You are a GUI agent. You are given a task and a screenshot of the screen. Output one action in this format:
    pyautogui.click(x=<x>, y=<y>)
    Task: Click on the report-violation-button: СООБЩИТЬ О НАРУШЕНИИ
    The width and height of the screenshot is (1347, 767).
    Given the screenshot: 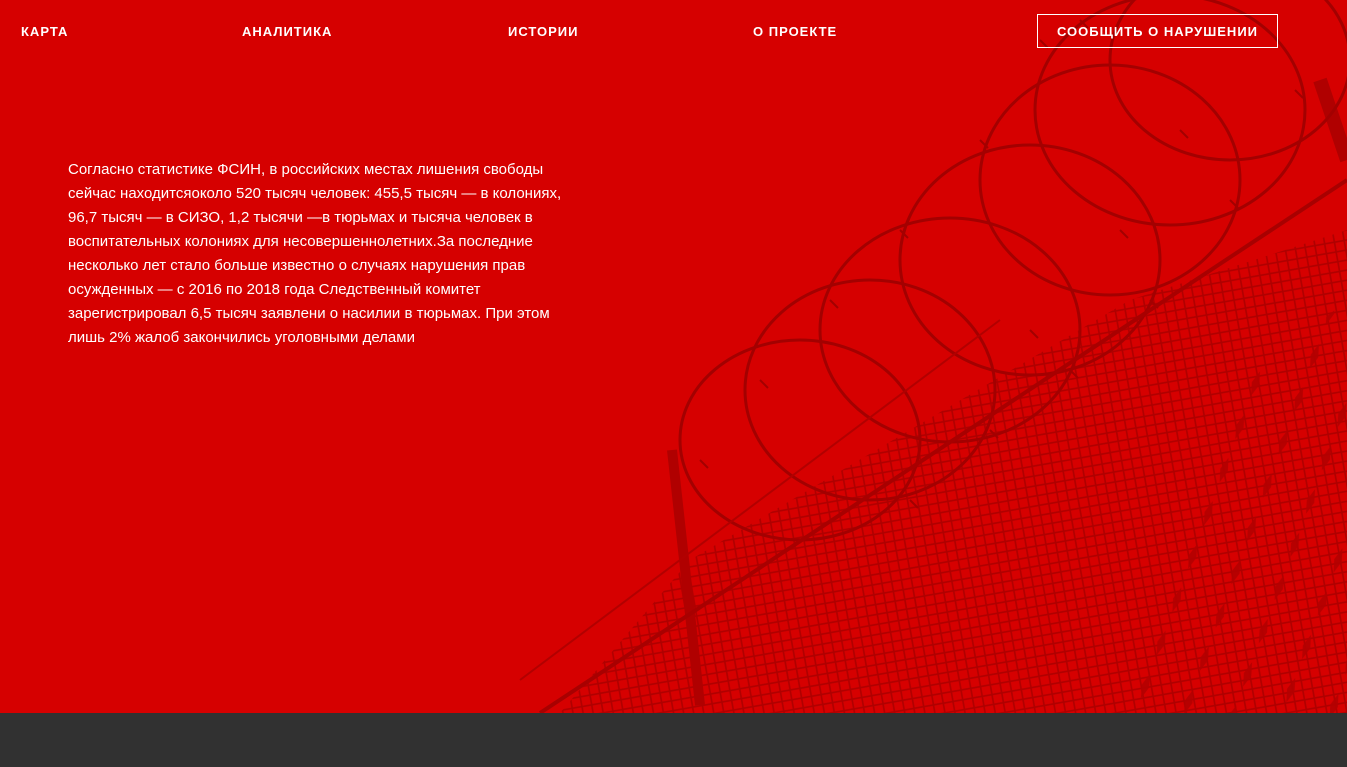 What is the action you would take?
    pyautogui.click(x=1157, y=31)
    